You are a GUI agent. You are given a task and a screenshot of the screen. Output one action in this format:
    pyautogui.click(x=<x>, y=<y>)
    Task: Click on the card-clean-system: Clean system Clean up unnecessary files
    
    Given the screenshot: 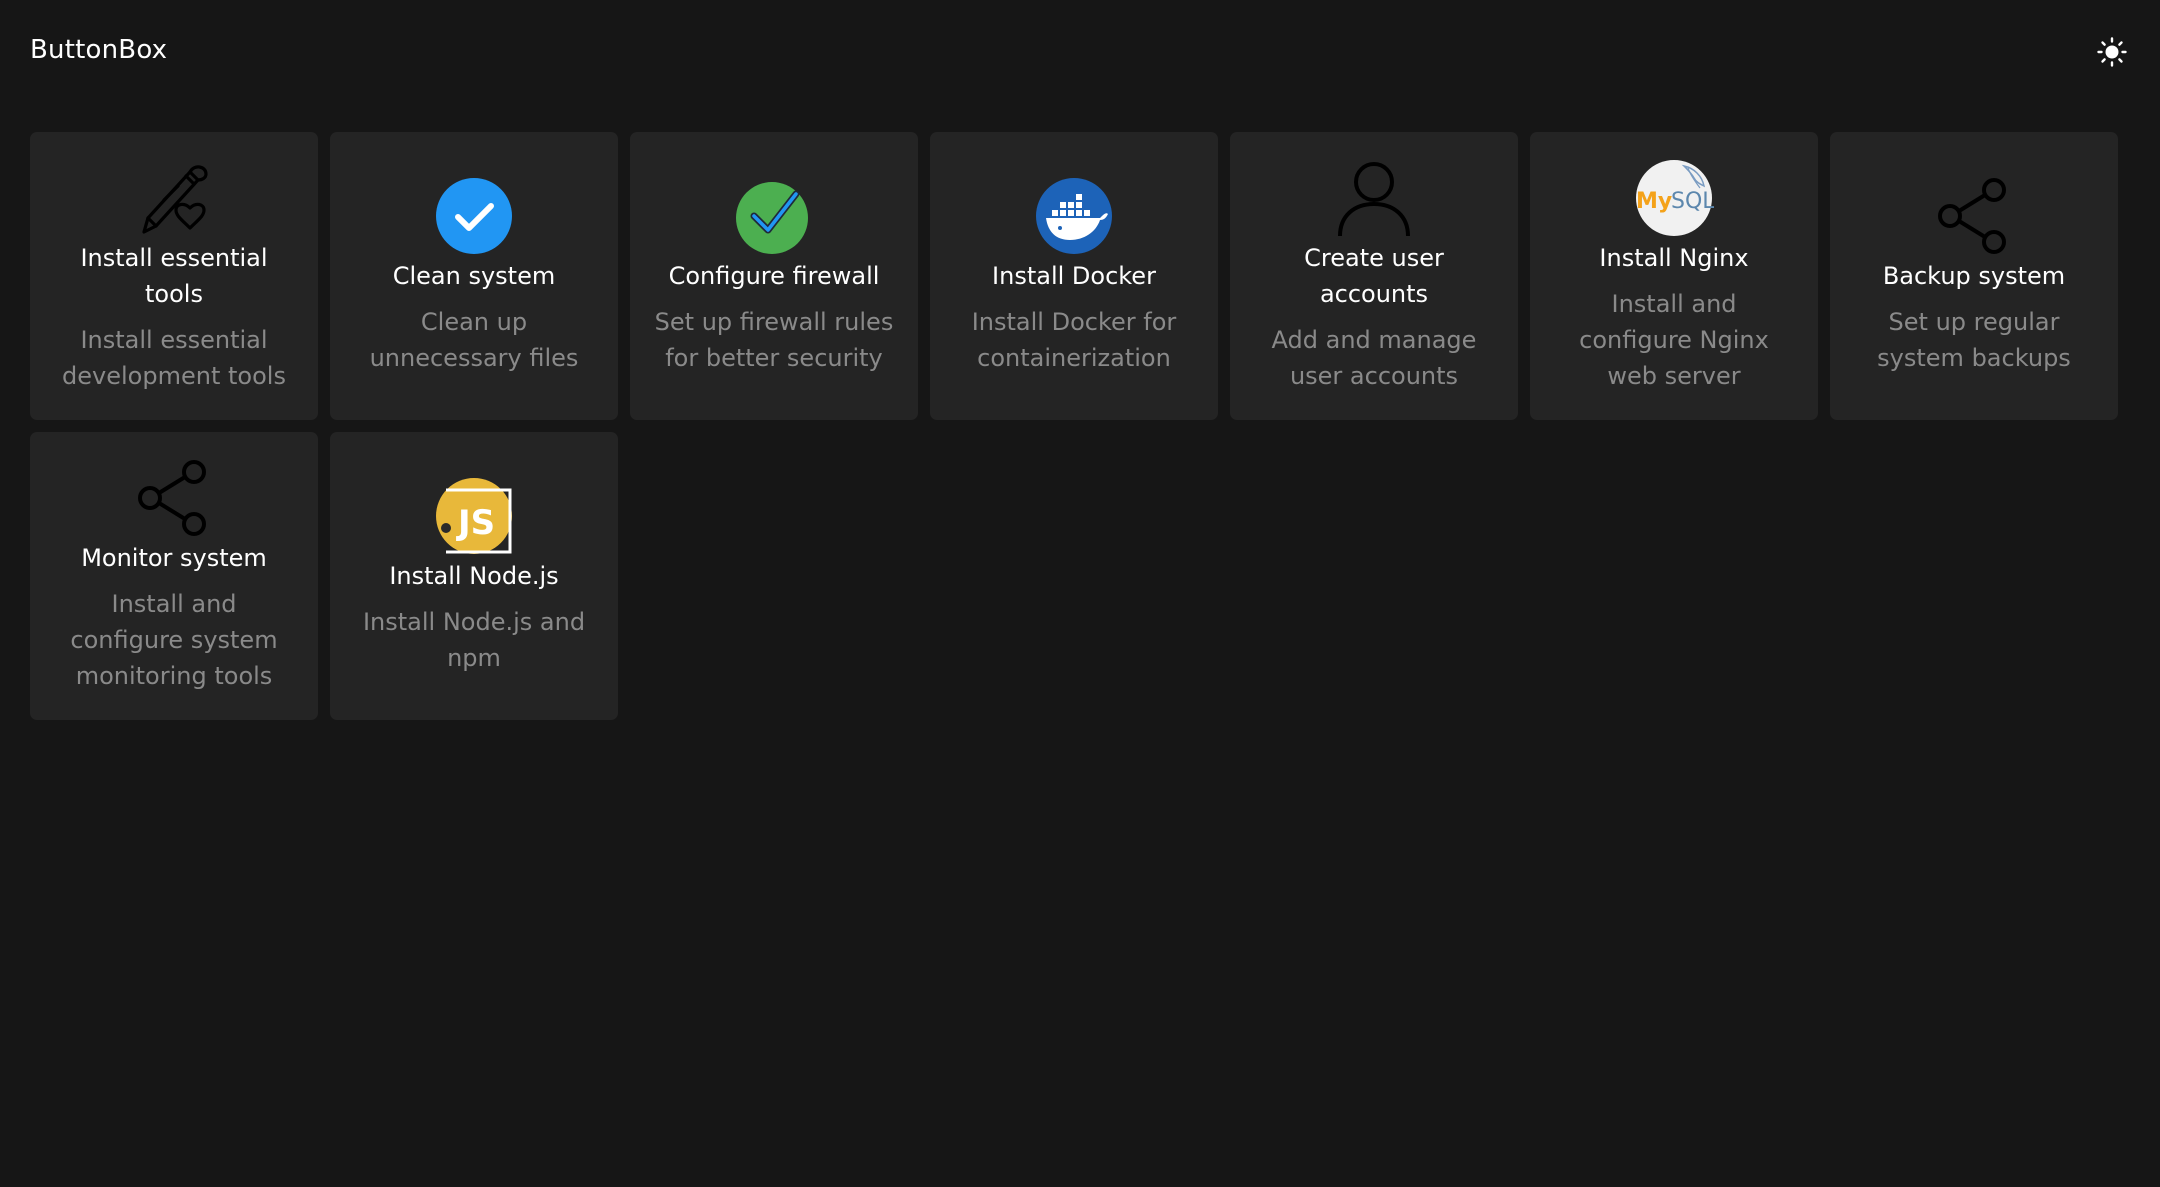 What is the action you would take?
    pyautogui.click(x=474, y=276)
    